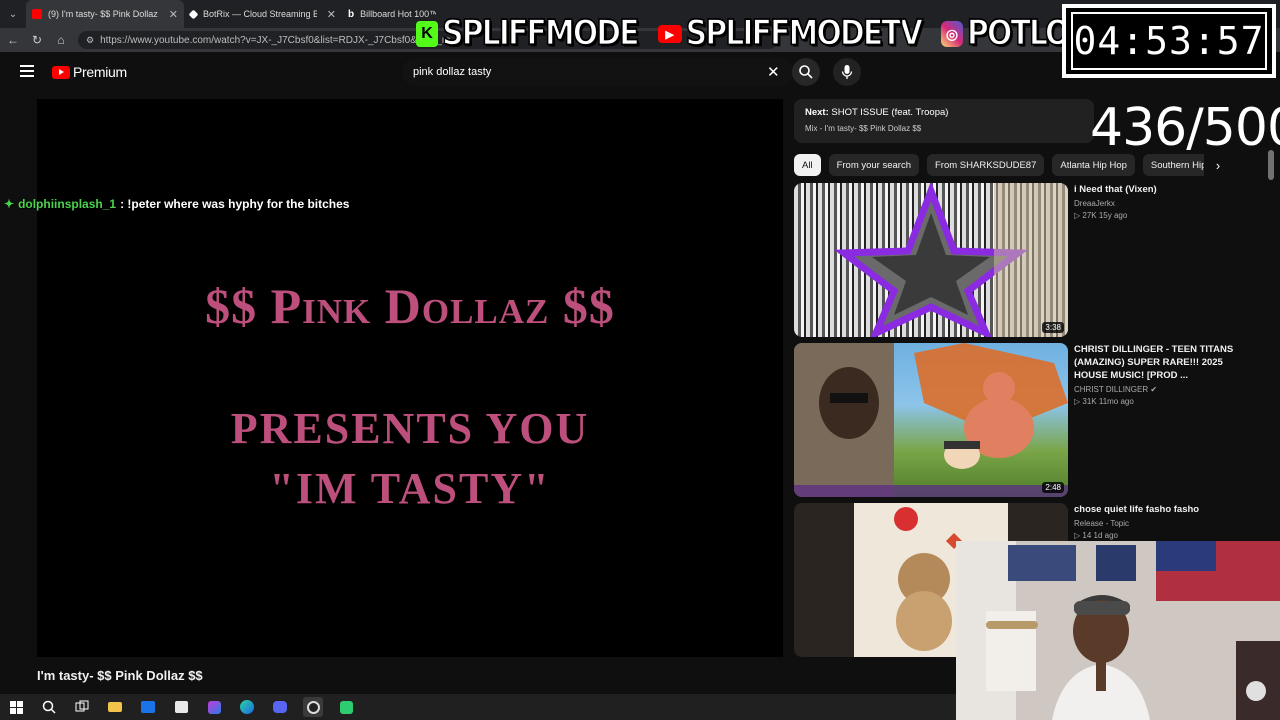  Describe the element at coordinates (1096, 535) in the screenshot. I see `video-stats: ▷ 14 1d ago` at that location.